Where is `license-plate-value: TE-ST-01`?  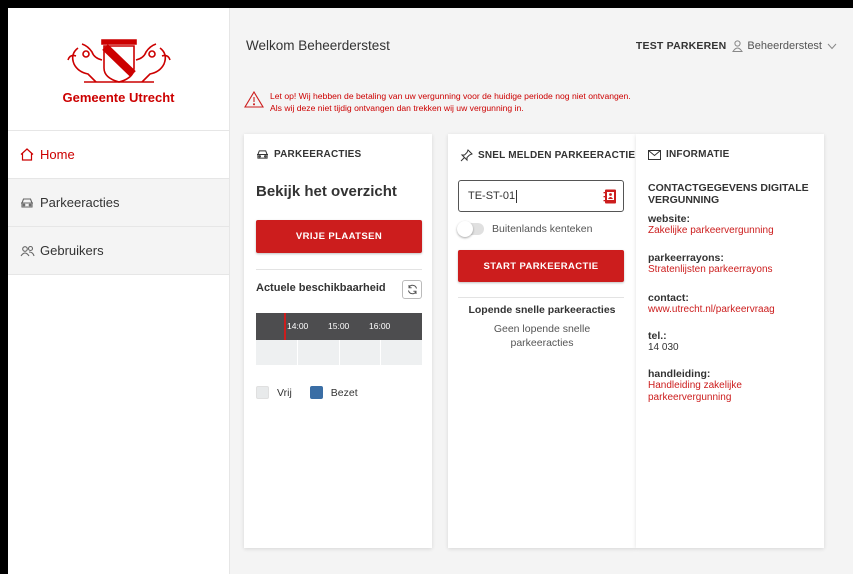
license-plate-value: TE-ST-01 is located at coordinates (492, 196).